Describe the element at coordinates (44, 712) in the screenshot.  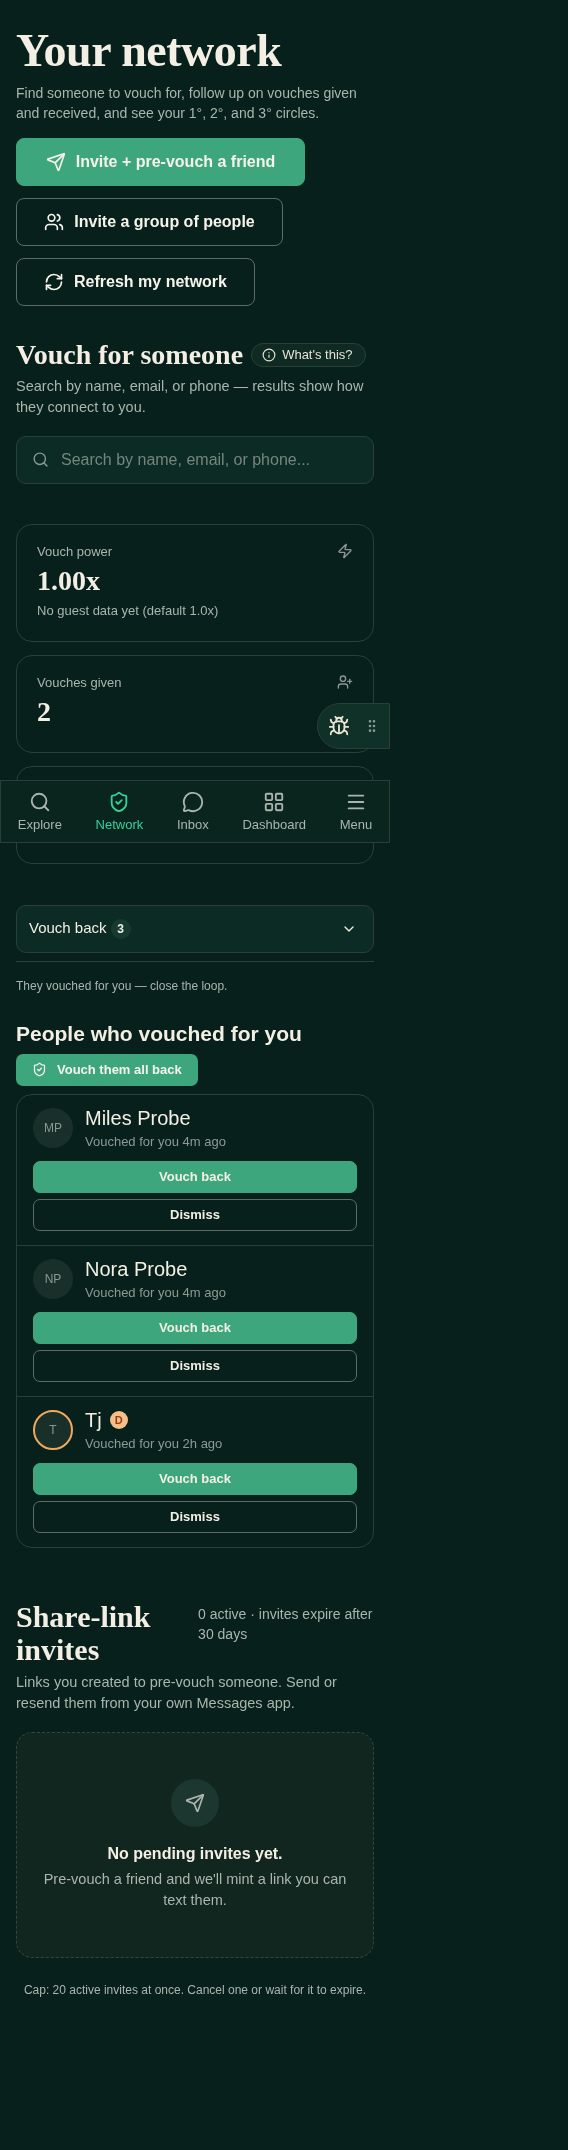
I see `stat-value: 2` at that location.